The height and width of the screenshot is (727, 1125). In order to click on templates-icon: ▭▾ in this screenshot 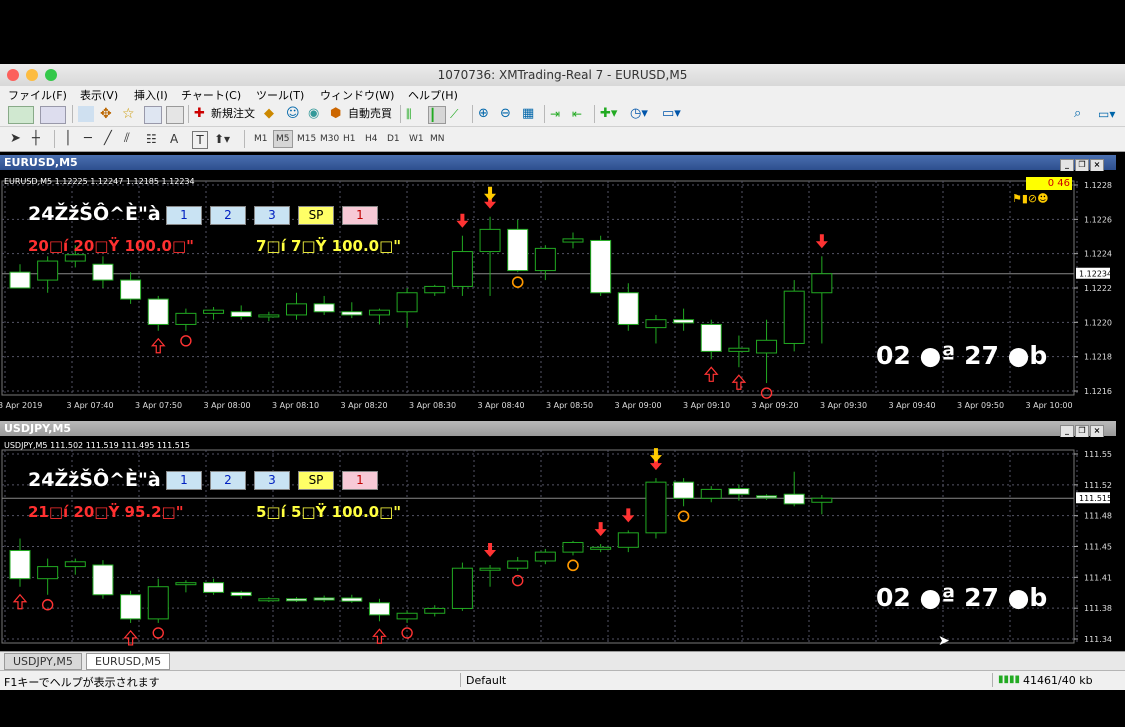, I will do `click(673, 114)`.